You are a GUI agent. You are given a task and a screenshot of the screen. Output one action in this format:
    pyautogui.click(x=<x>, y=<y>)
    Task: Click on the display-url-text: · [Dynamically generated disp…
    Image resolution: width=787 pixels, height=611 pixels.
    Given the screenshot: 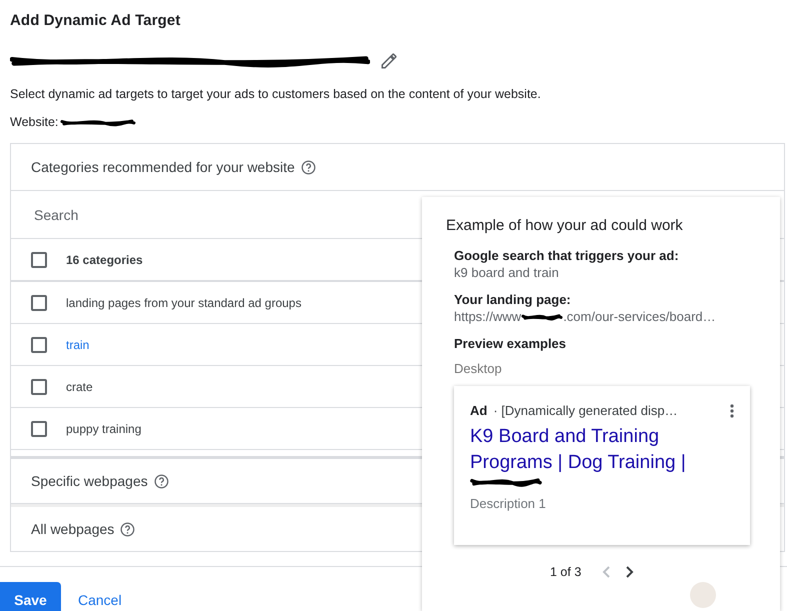 What is the action you would take?
    pyautogui.click(x=586, y=410)
    